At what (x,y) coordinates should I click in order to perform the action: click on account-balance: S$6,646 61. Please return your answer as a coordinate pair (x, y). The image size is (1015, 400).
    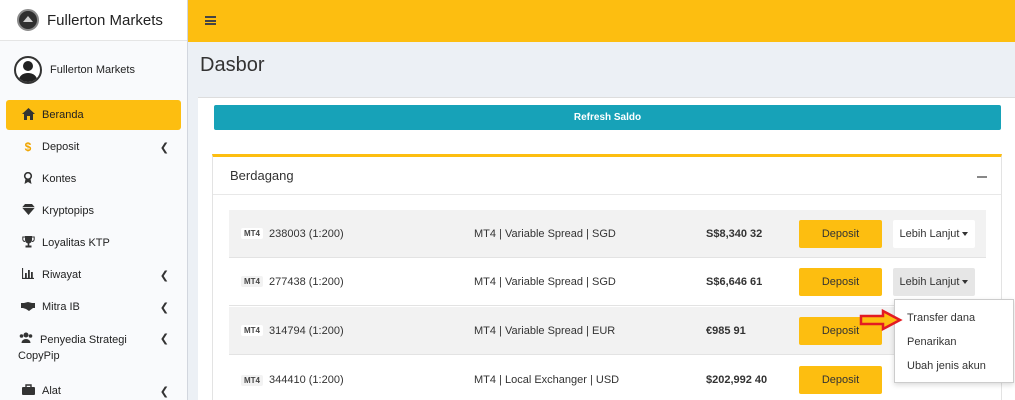
    Looking at the image, I should click on (734, 281).